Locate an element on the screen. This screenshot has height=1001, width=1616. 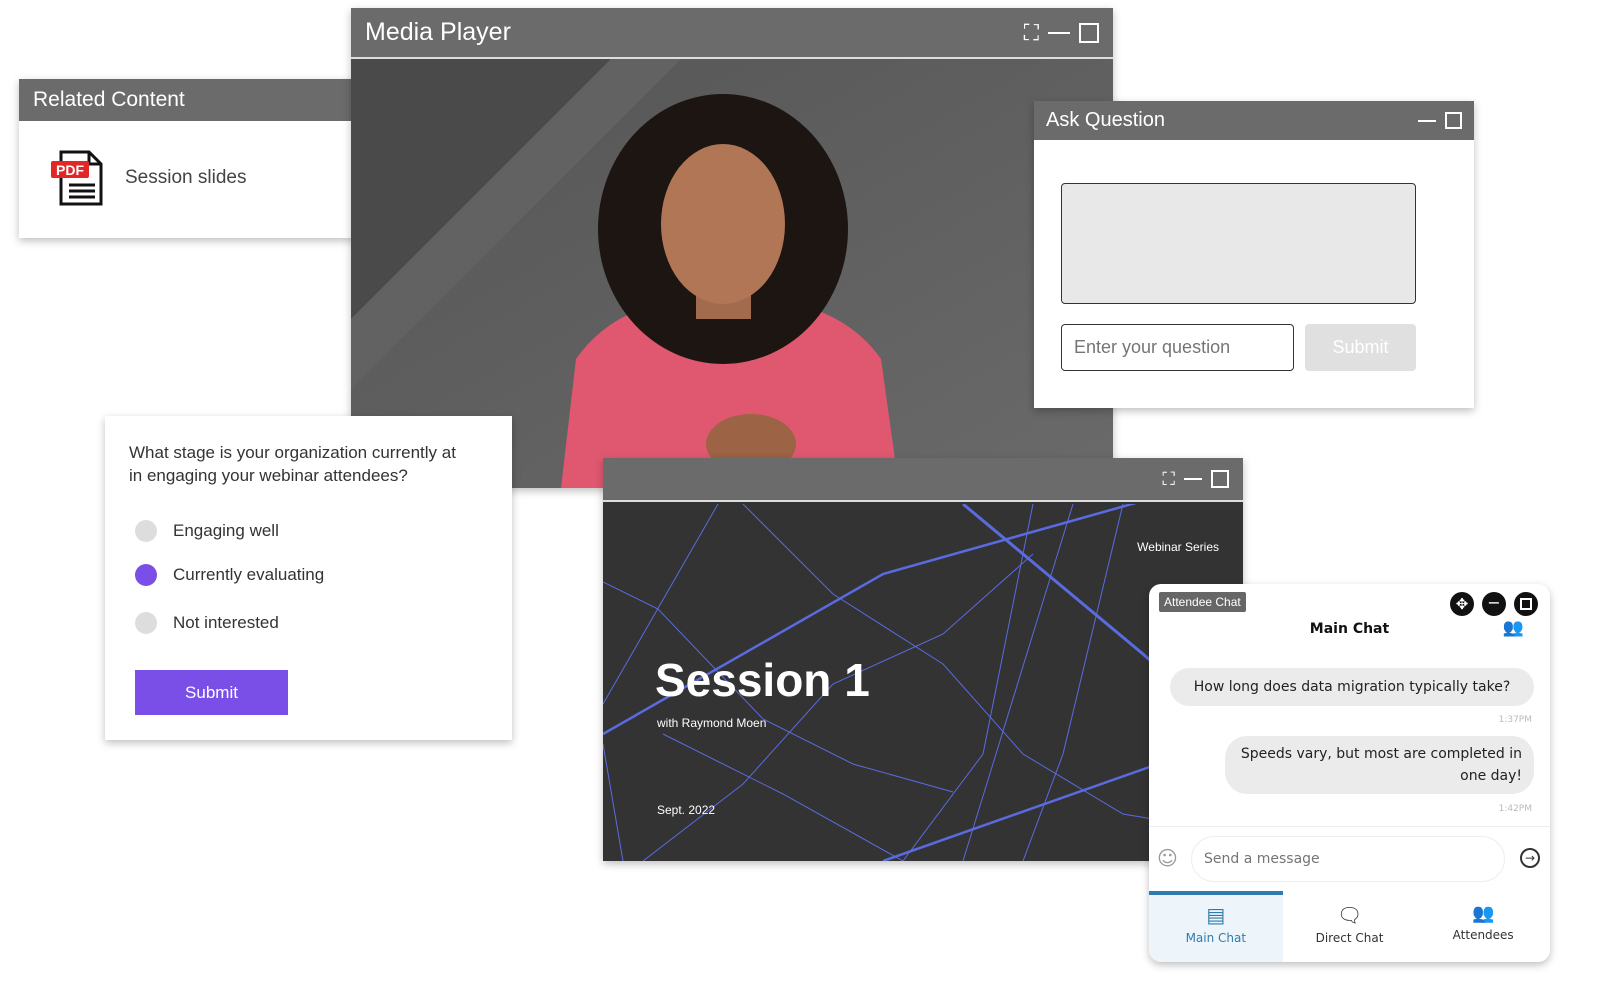
option-label: Engaging well is located at coordinates (226, 530).